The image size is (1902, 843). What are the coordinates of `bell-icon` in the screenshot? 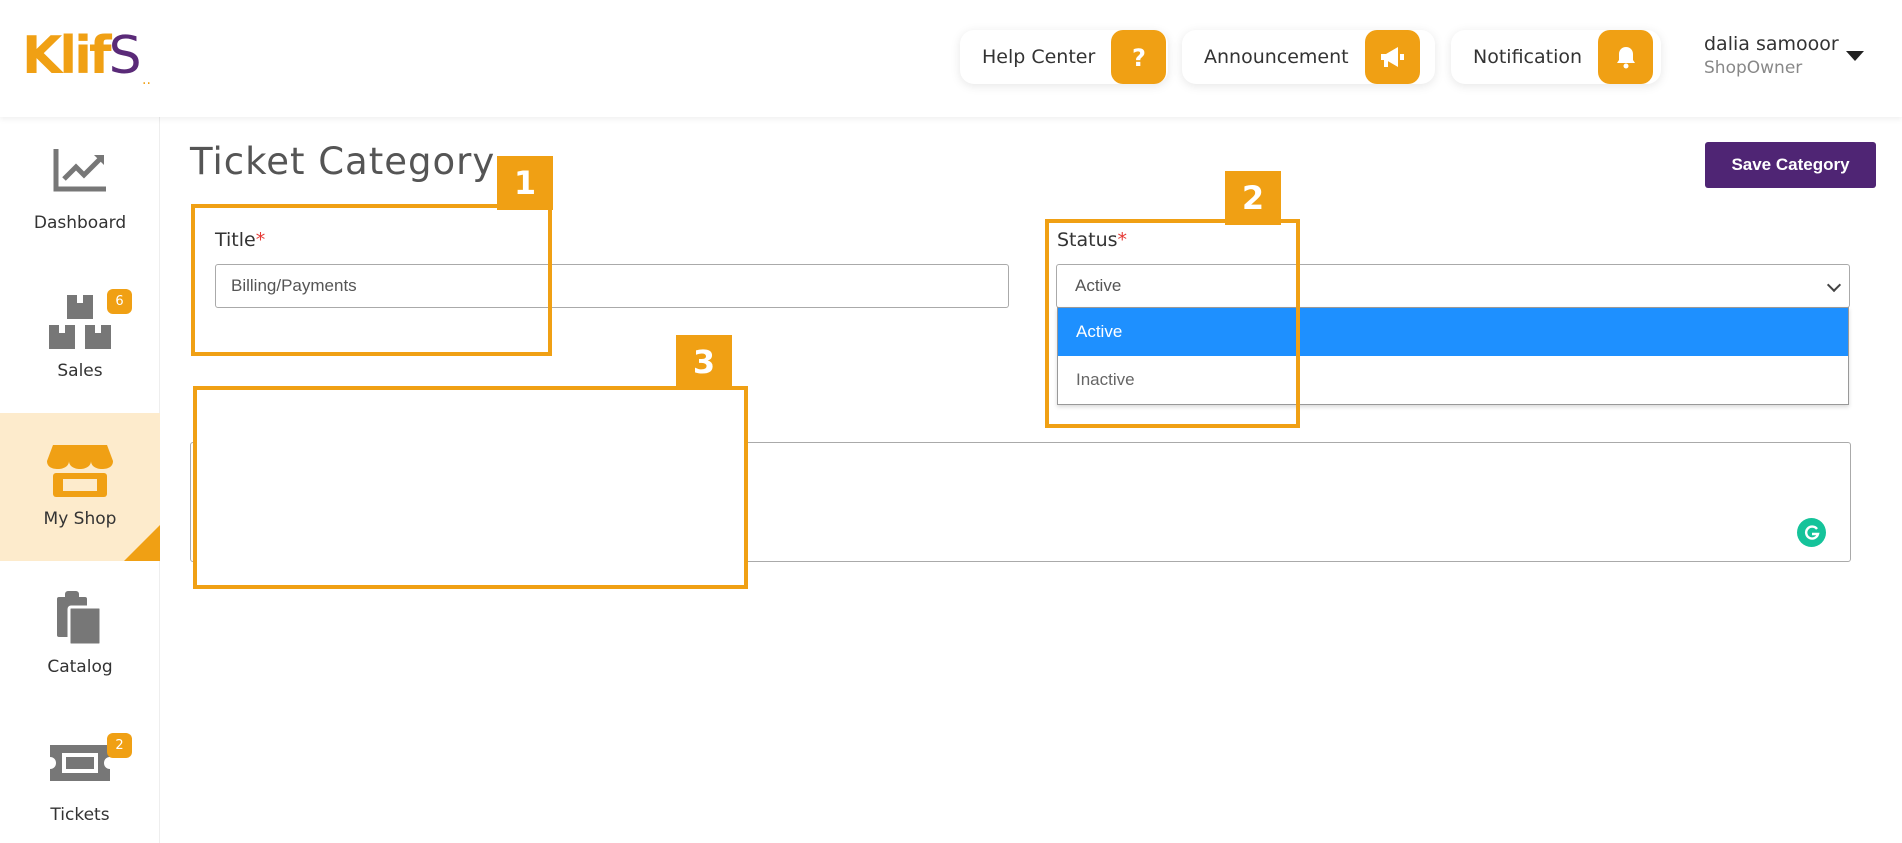 It's located at (1626, 57).